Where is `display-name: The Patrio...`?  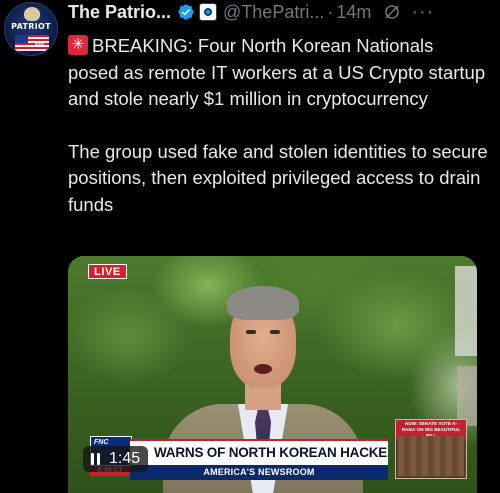
display-name: The Patrio... is located at coordinates (119, 12).